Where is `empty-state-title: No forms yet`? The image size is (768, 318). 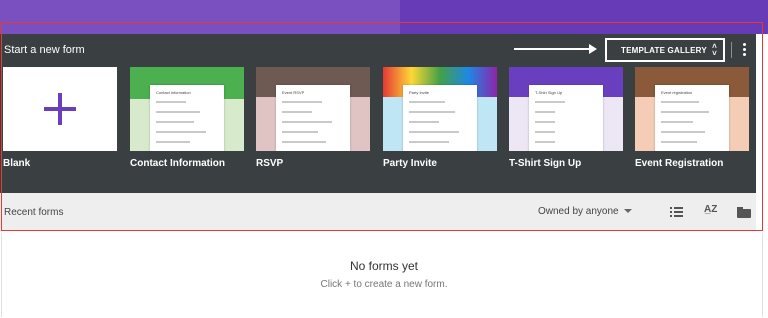
empty-state-title: No forms yet is located at coordinates (383, 266).